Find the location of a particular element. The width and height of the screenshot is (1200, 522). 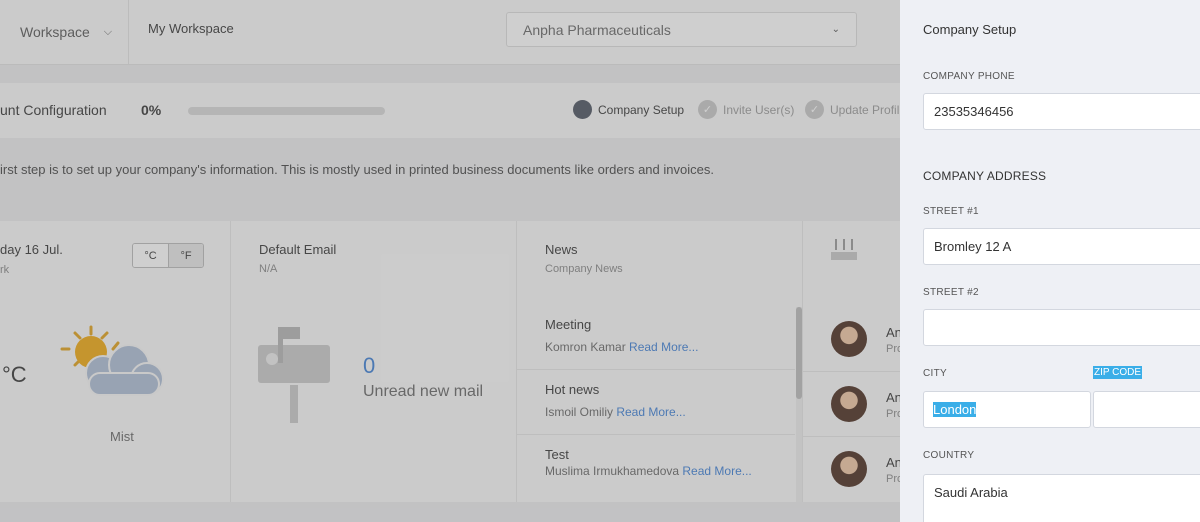

company-phone-input is located at coordinates (1061, 111).